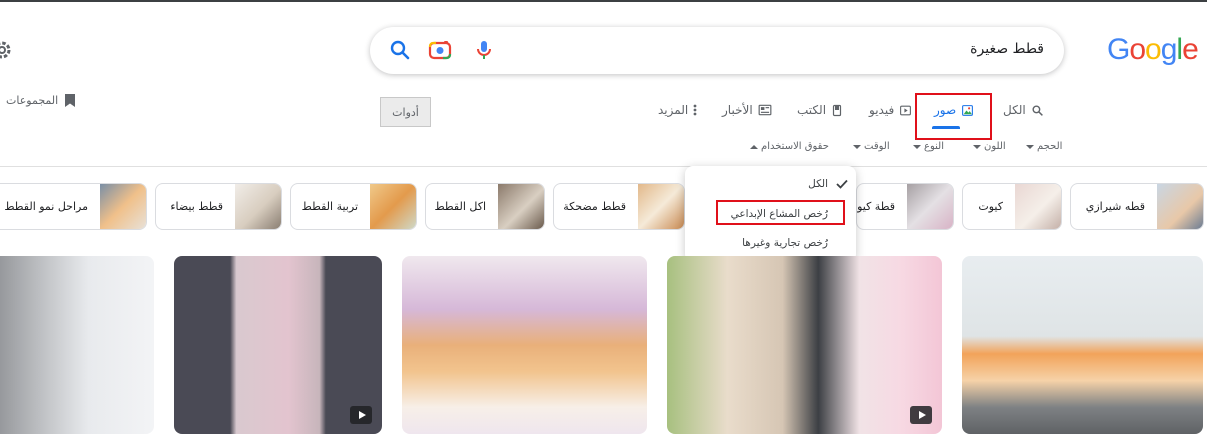 Image resolution: width=1207 pixels, height=440 pixels. Describe the element at coordinates (329, 206) in the screenshot. I see `chip-label: تربية القطط` at that location.